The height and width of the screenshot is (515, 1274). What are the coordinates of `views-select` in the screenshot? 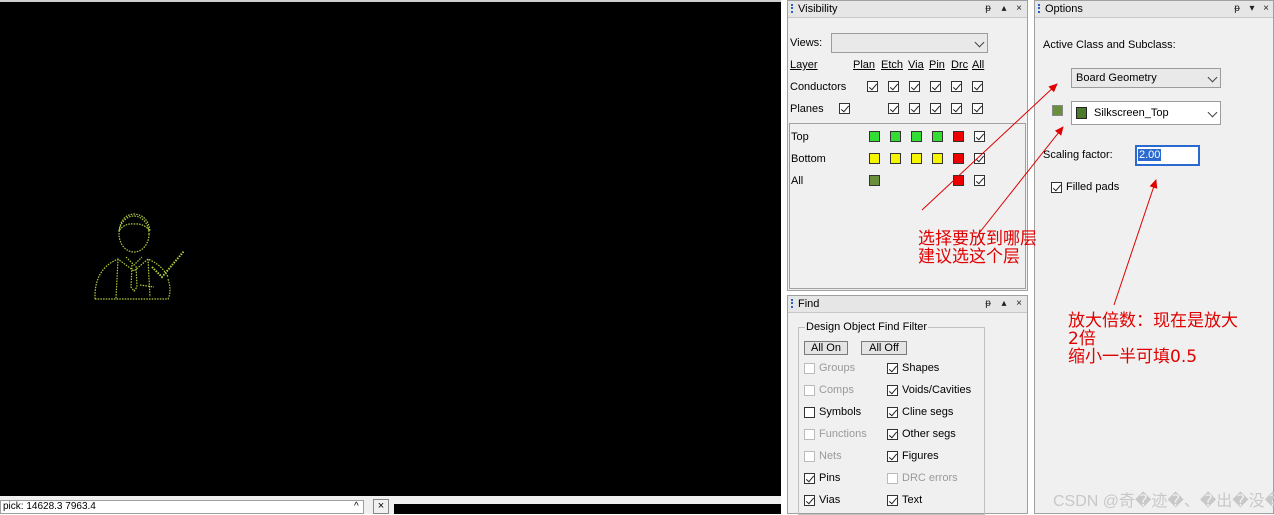 It's located at (909, 43).